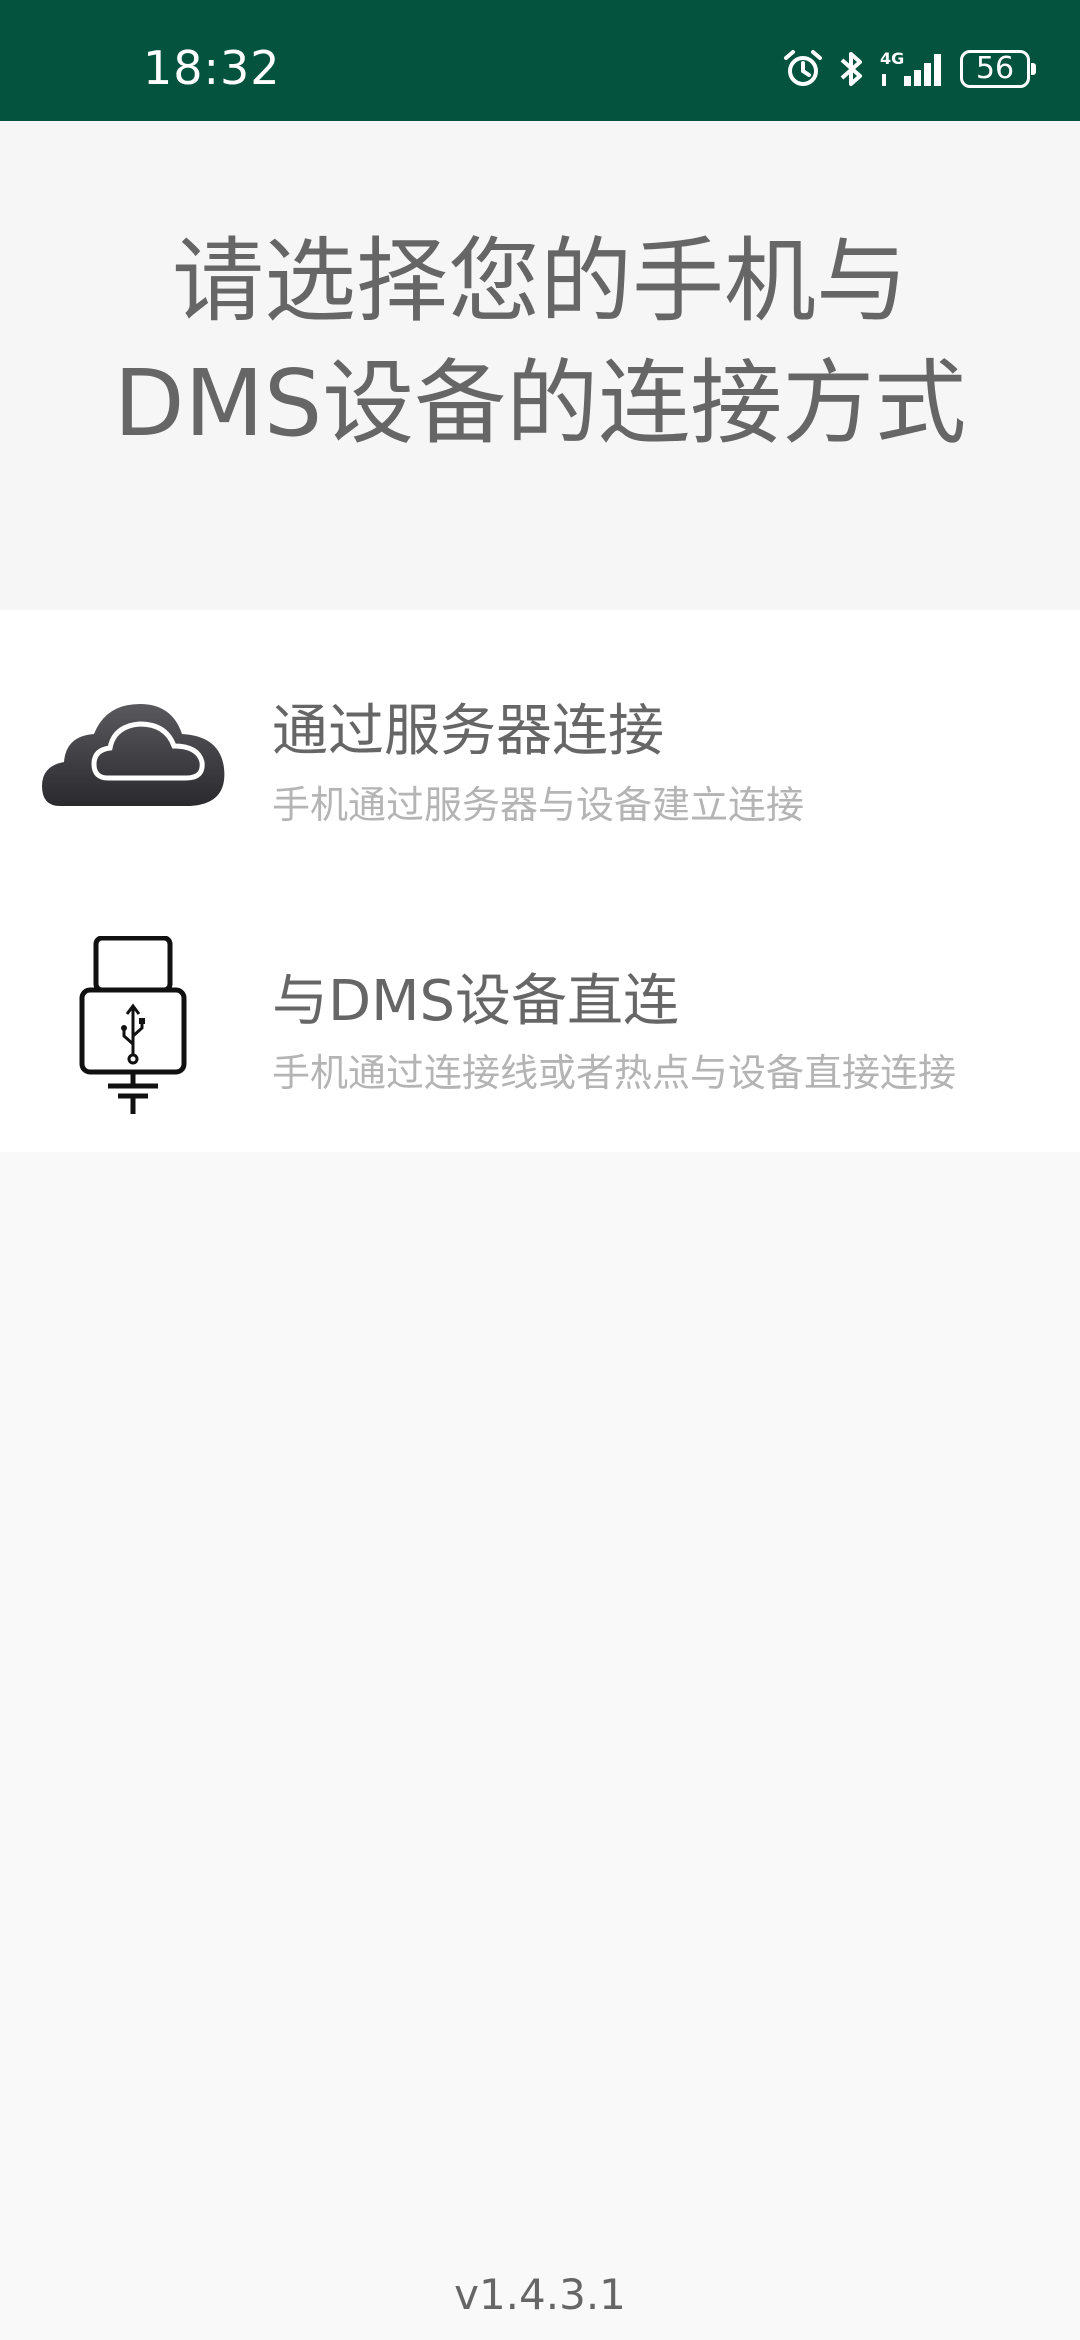 The height and width of the screenshot is (2340, 1080). I want to click on usb-plug-icon, so click(136, 1032).